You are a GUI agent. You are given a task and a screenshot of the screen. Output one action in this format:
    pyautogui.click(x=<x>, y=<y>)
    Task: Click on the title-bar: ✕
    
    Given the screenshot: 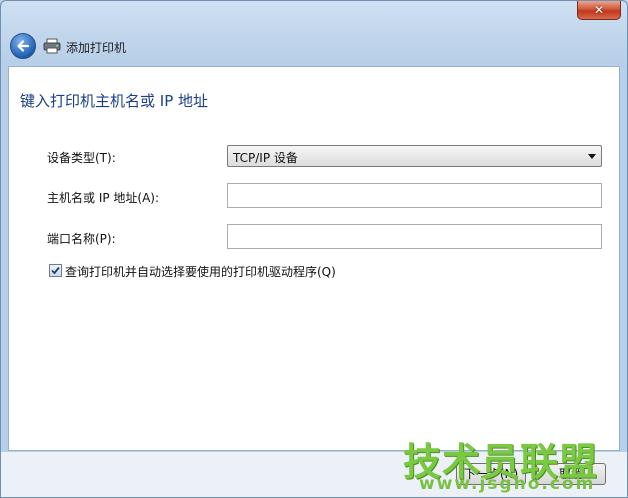 What is the action you would take?
    pyautogui.click(x=314, y=13)
    